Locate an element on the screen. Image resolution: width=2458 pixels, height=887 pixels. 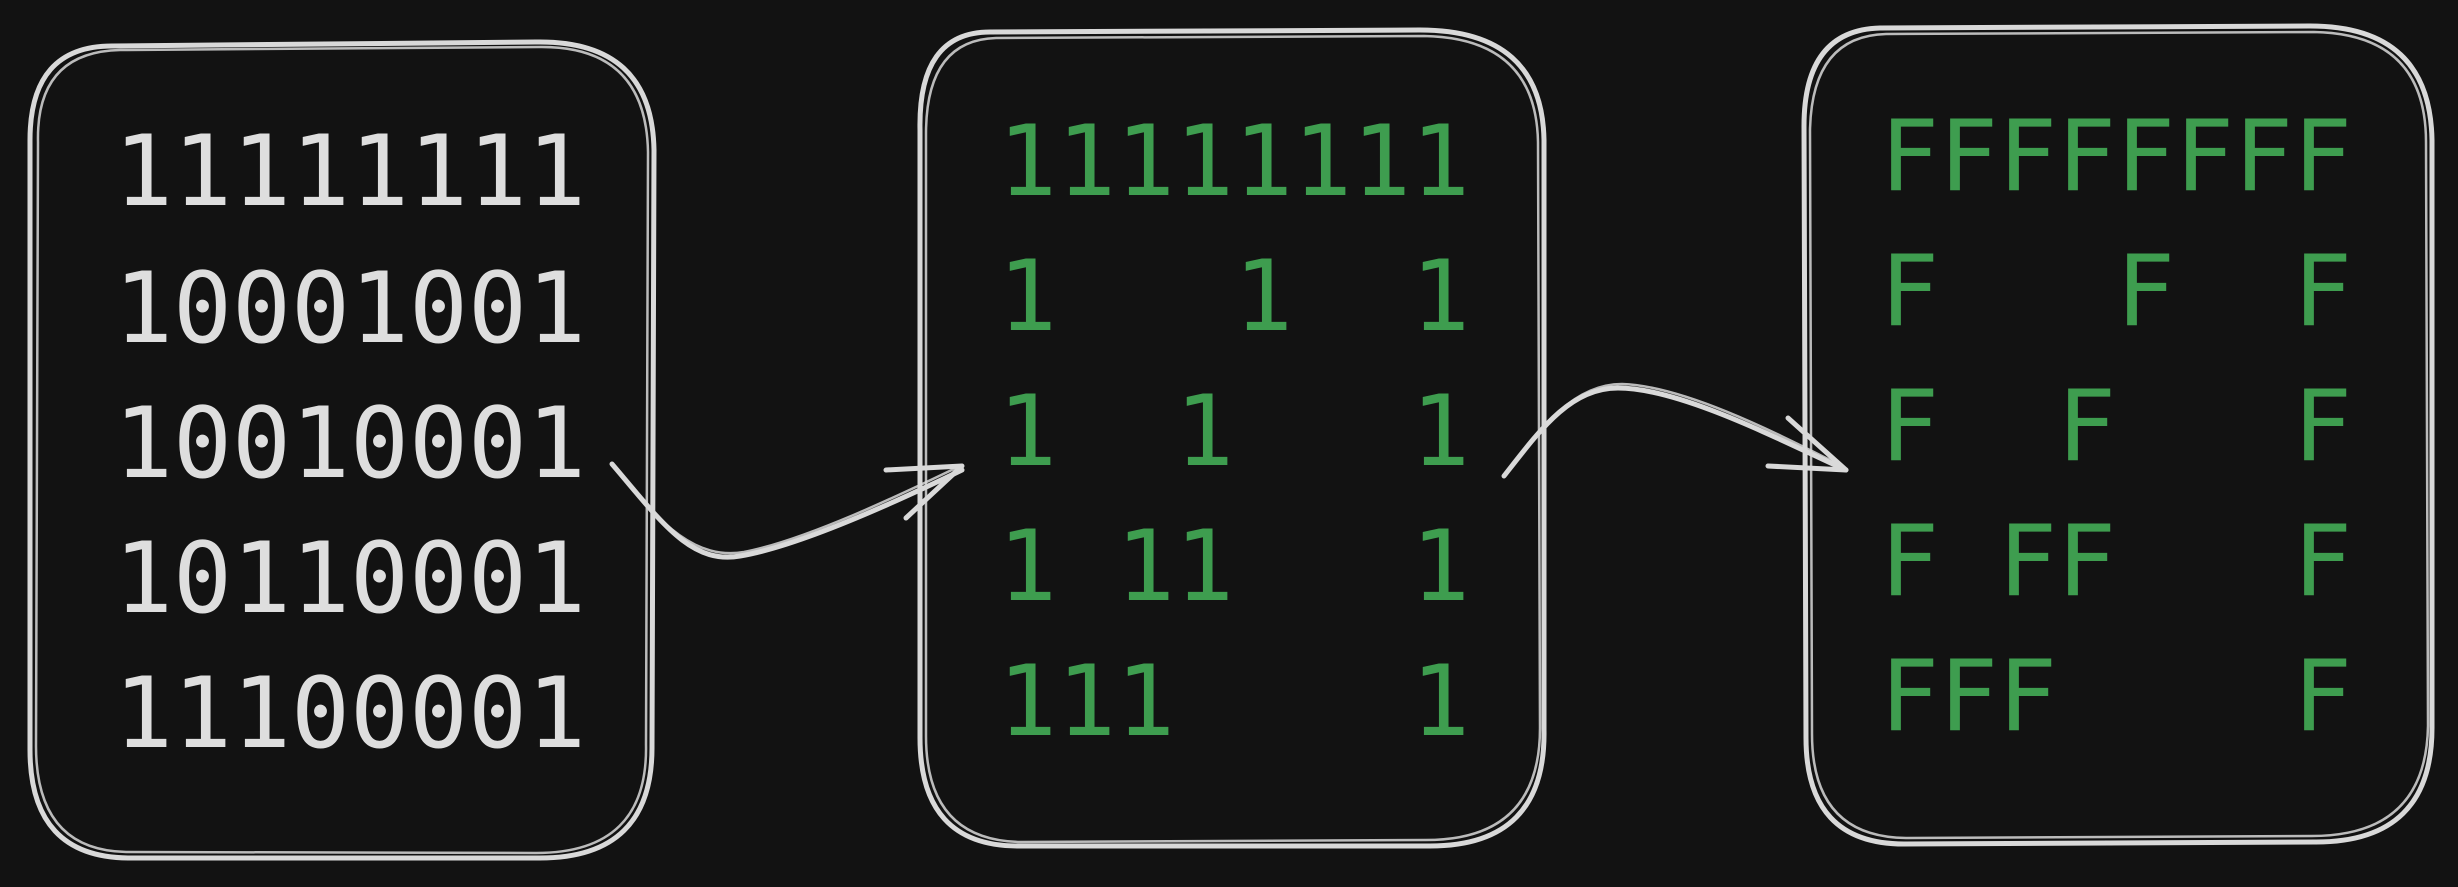
binary-row: 10001001 is located at coordinates (350, 309).